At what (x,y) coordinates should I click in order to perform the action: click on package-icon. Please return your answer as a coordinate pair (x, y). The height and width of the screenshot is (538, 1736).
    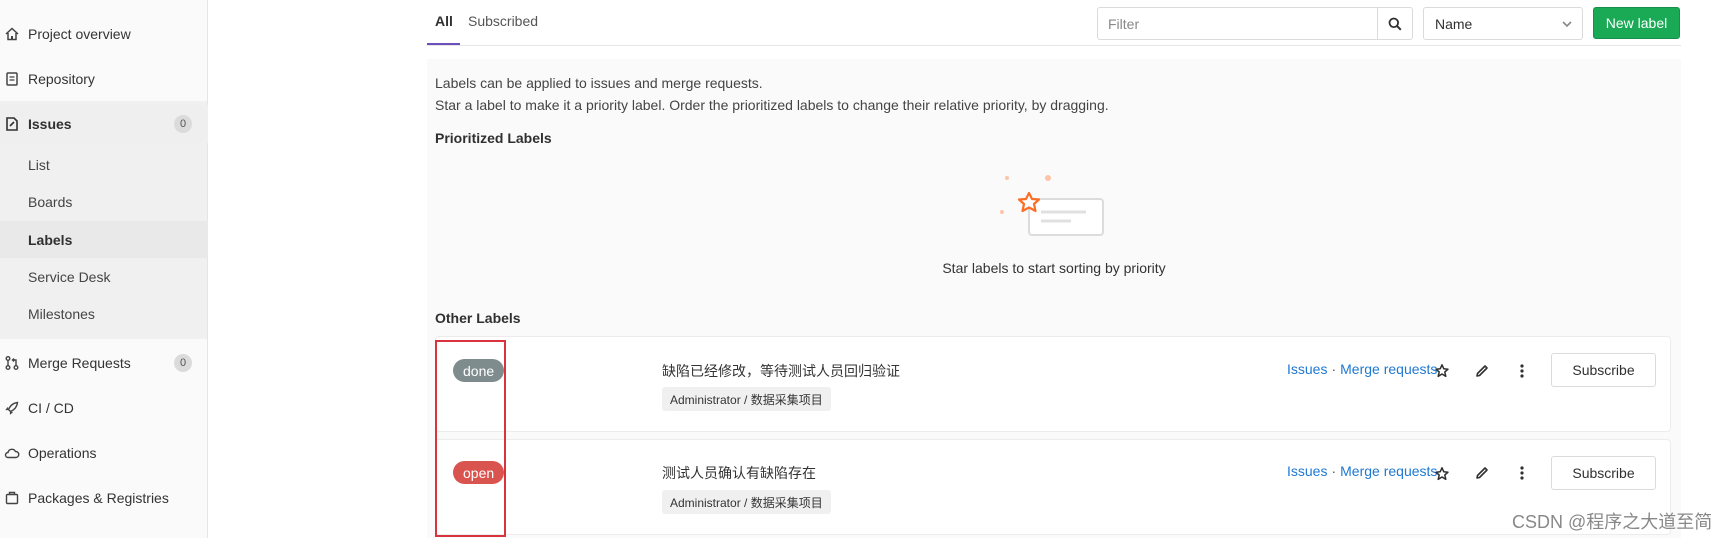
    Looking at the image, I should click on (12, 498).